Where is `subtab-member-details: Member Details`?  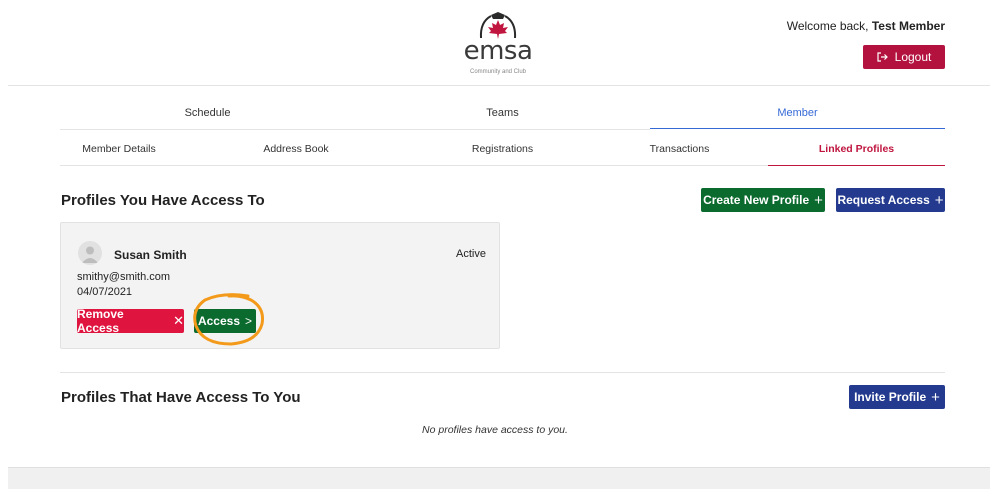 subtab-member-details: Member Details is located at coordinates (119, 148).